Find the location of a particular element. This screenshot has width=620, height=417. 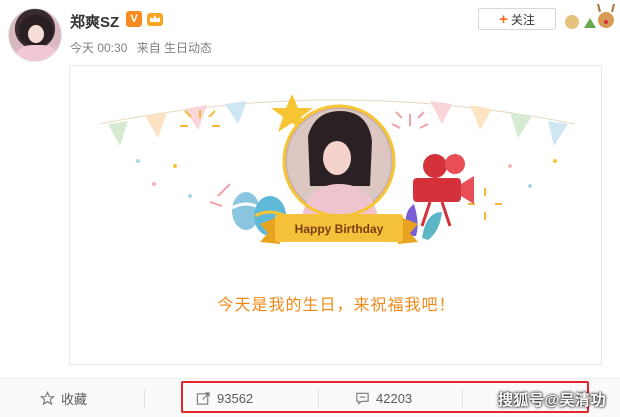

crown-icon is located at coordinates (155, 18).